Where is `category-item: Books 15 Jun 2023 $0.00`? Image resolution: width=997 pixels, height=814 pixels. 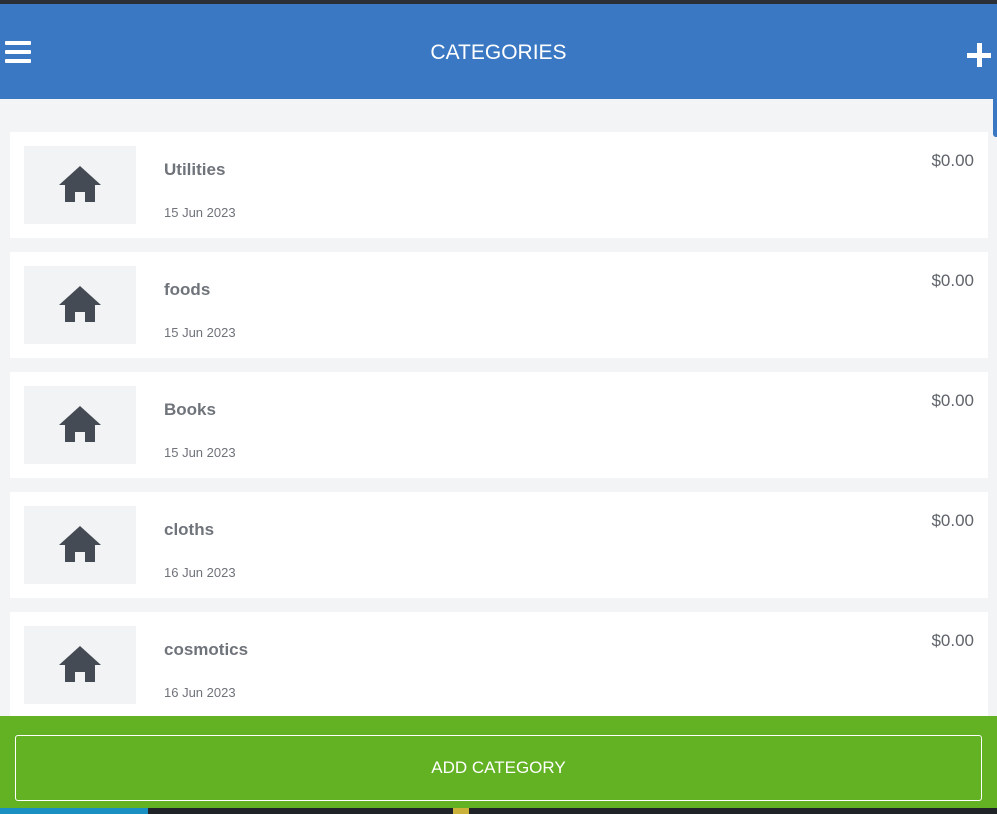 category-item: Books 15 Jun 2023 $0.00 is located at coordinates (499, 425).